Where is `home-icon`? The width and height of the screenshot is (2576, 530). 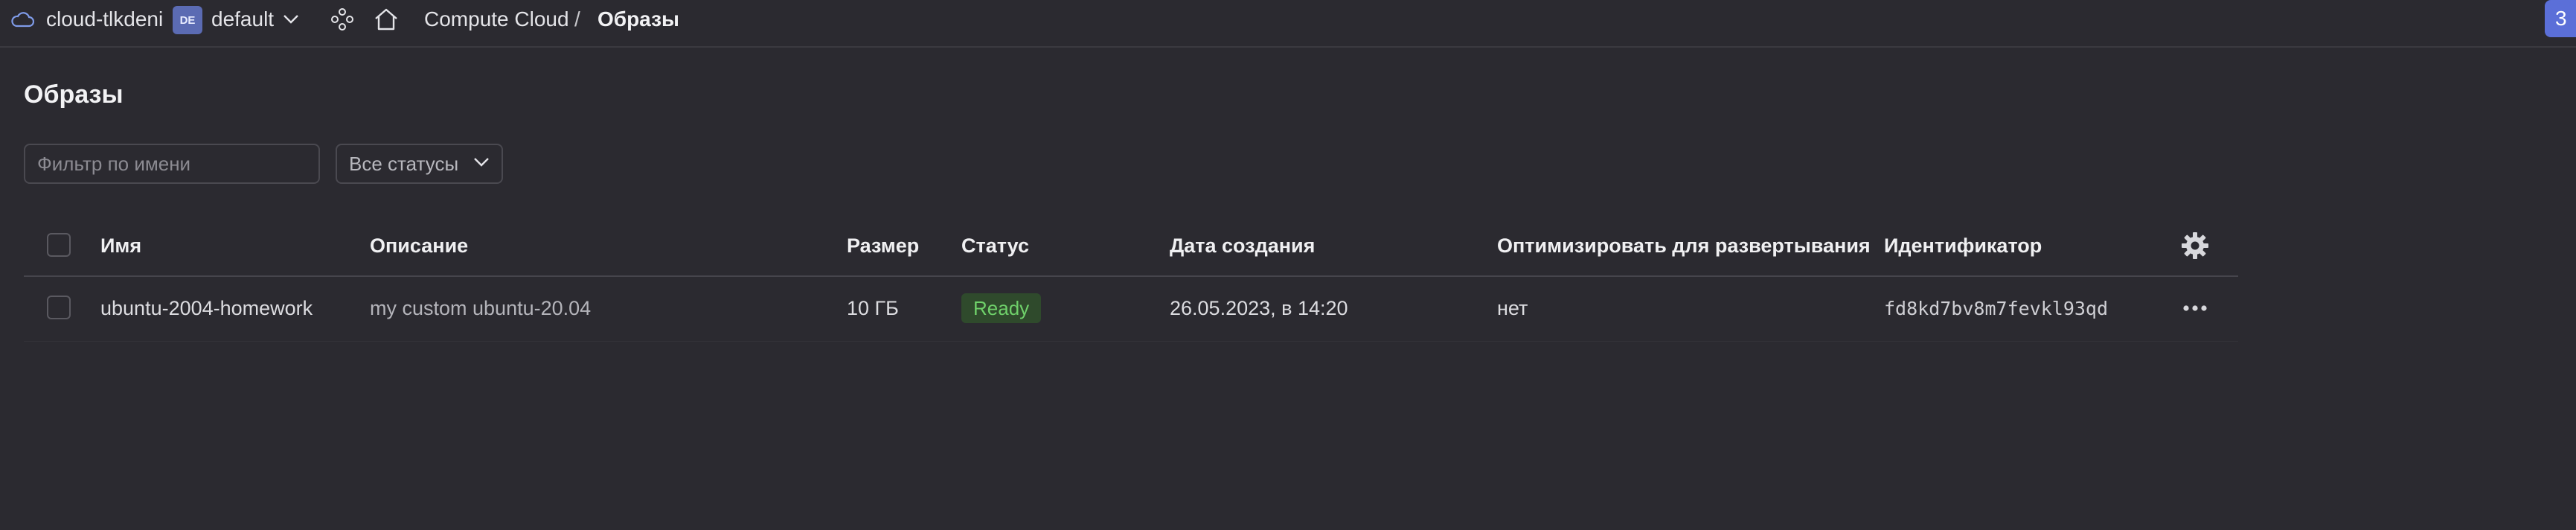
home-icon is located at coordinates (387, 19).